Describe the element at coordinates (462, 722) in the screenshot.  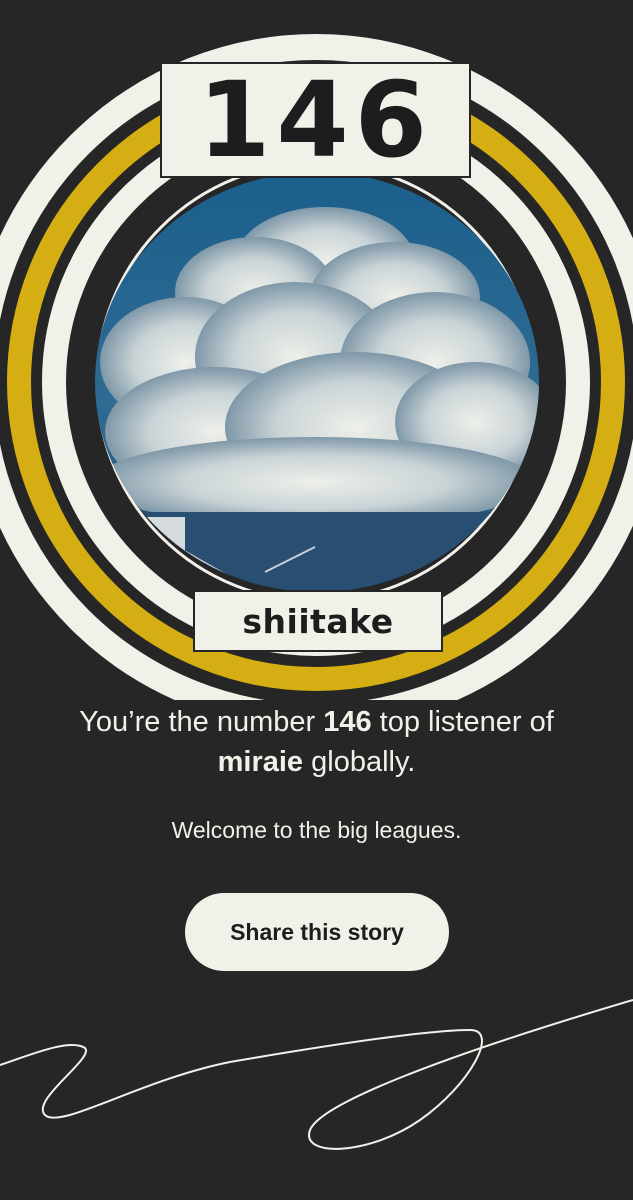
I see `message-middle: top listener of` at that location.